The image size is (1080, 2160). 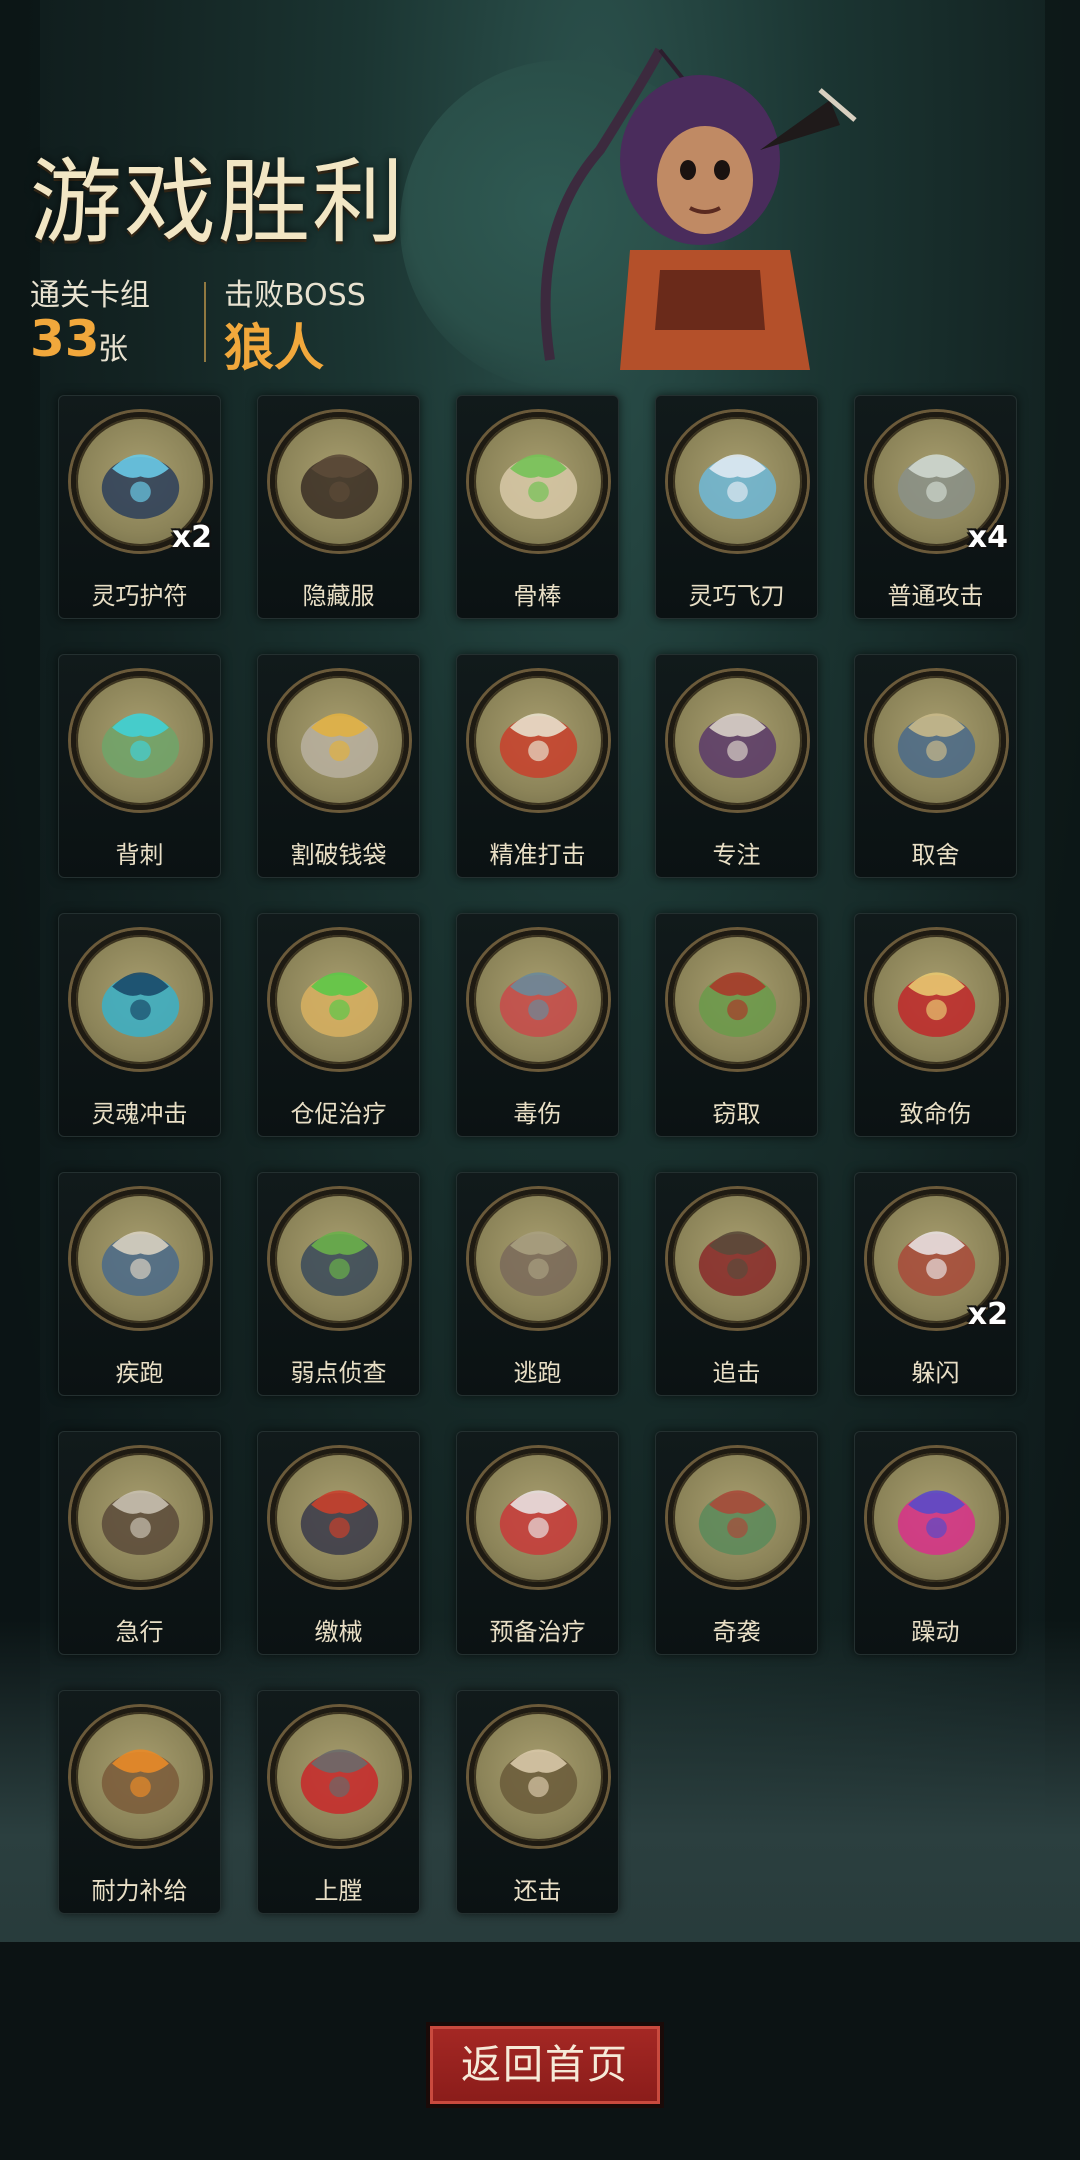 What do you see at coordinates (339, 999) in the screenshot?
I see `healing-scroll-icon` at bounding box center [339, 999].